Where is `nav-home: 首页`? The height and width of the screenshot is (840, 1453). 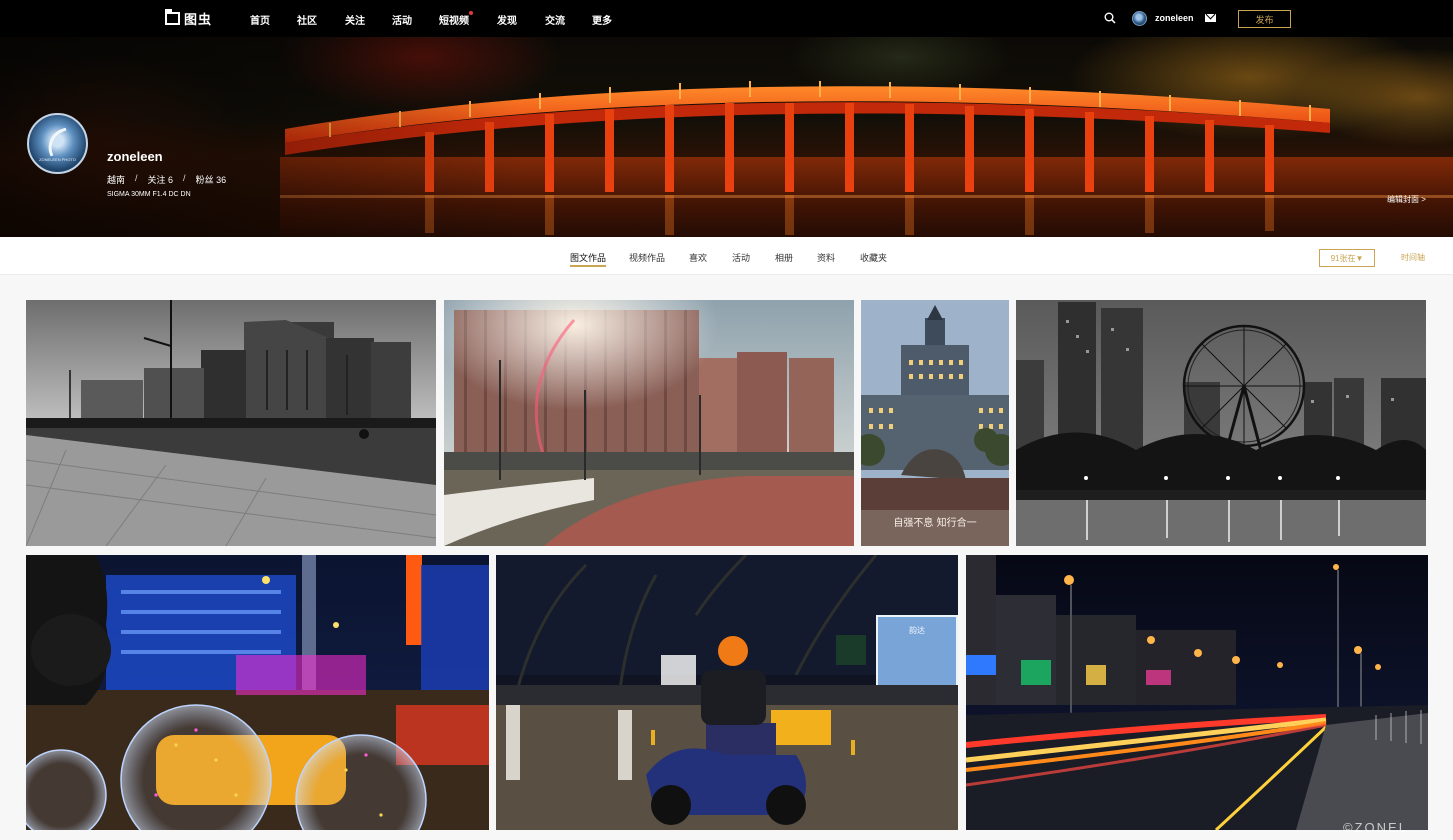
nav-home: 首页 is located at coordinates (260, 19).